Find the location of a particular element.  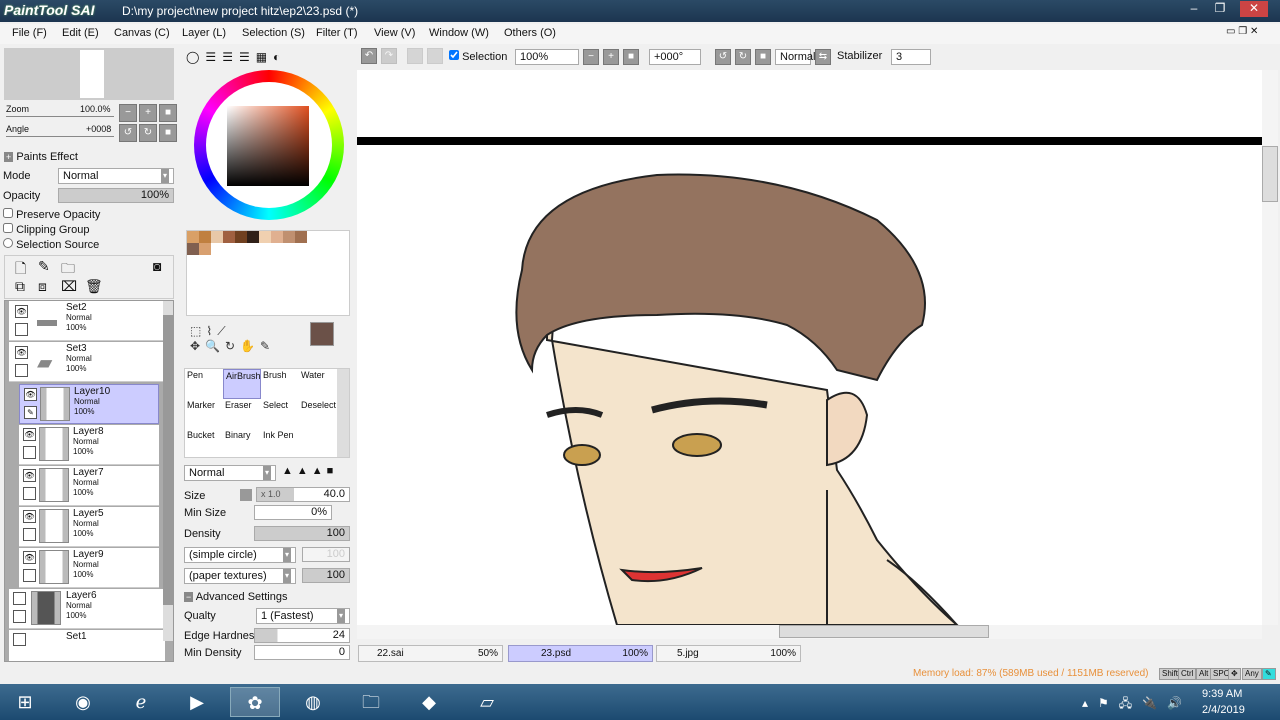

clipping-group-checkbox: Clipping Group is located at coordinates (46, 229).